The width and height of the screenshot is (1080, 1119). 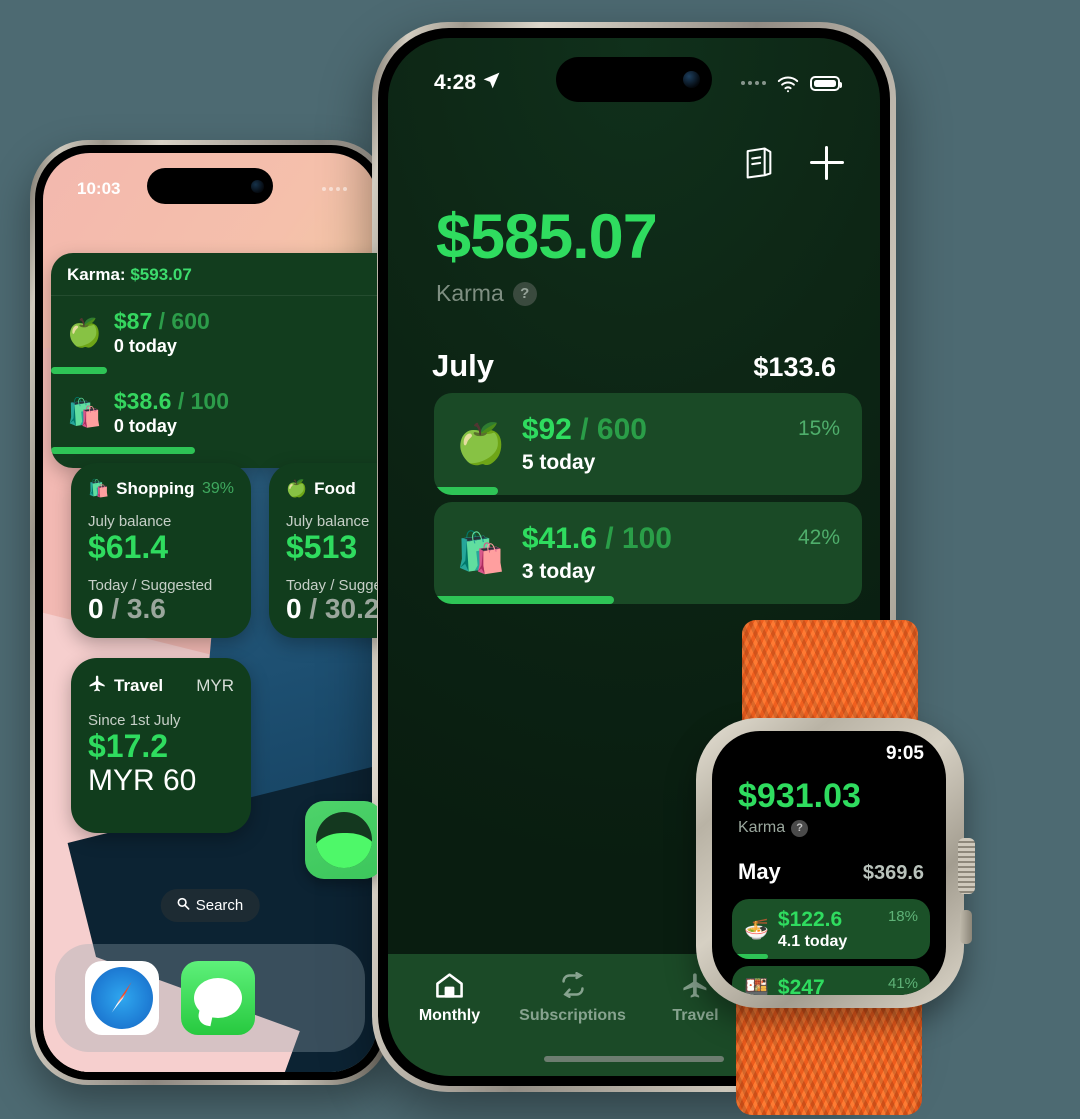 What do you see at coordinates (150, 585) in the screenshot?
I see `suggested-label: Today / Suggested` at bounding box center [150, 585].